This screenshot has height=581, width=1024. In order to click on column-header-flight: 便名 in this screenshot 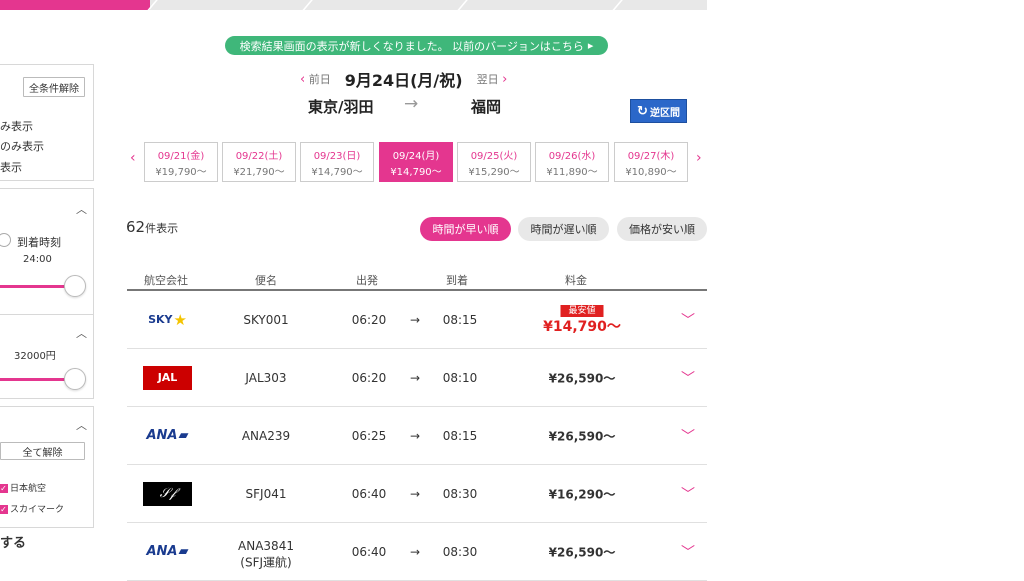, I will do `click(266, 280)`.